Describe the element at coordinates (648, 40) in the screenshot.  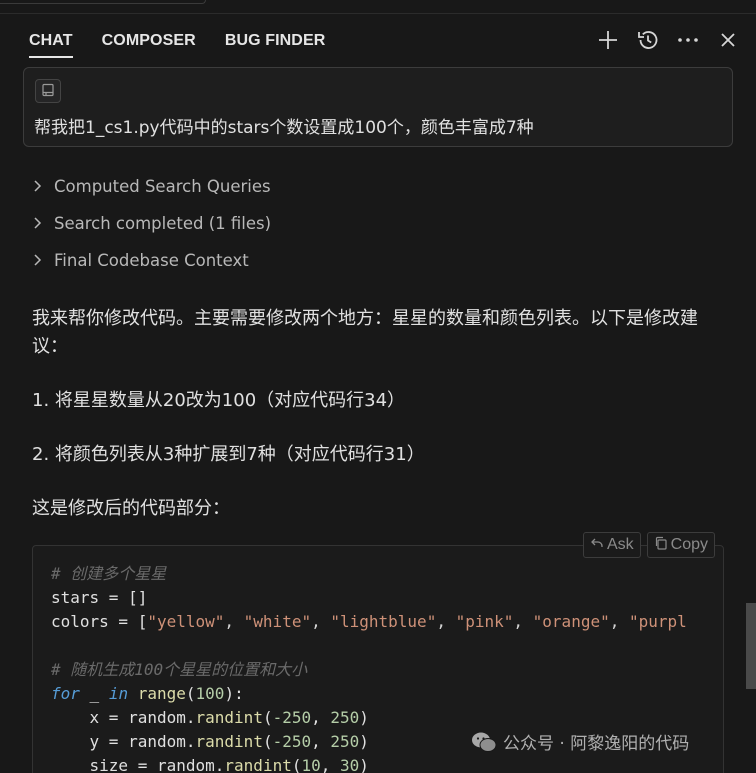
I see `history-icon` at that location.